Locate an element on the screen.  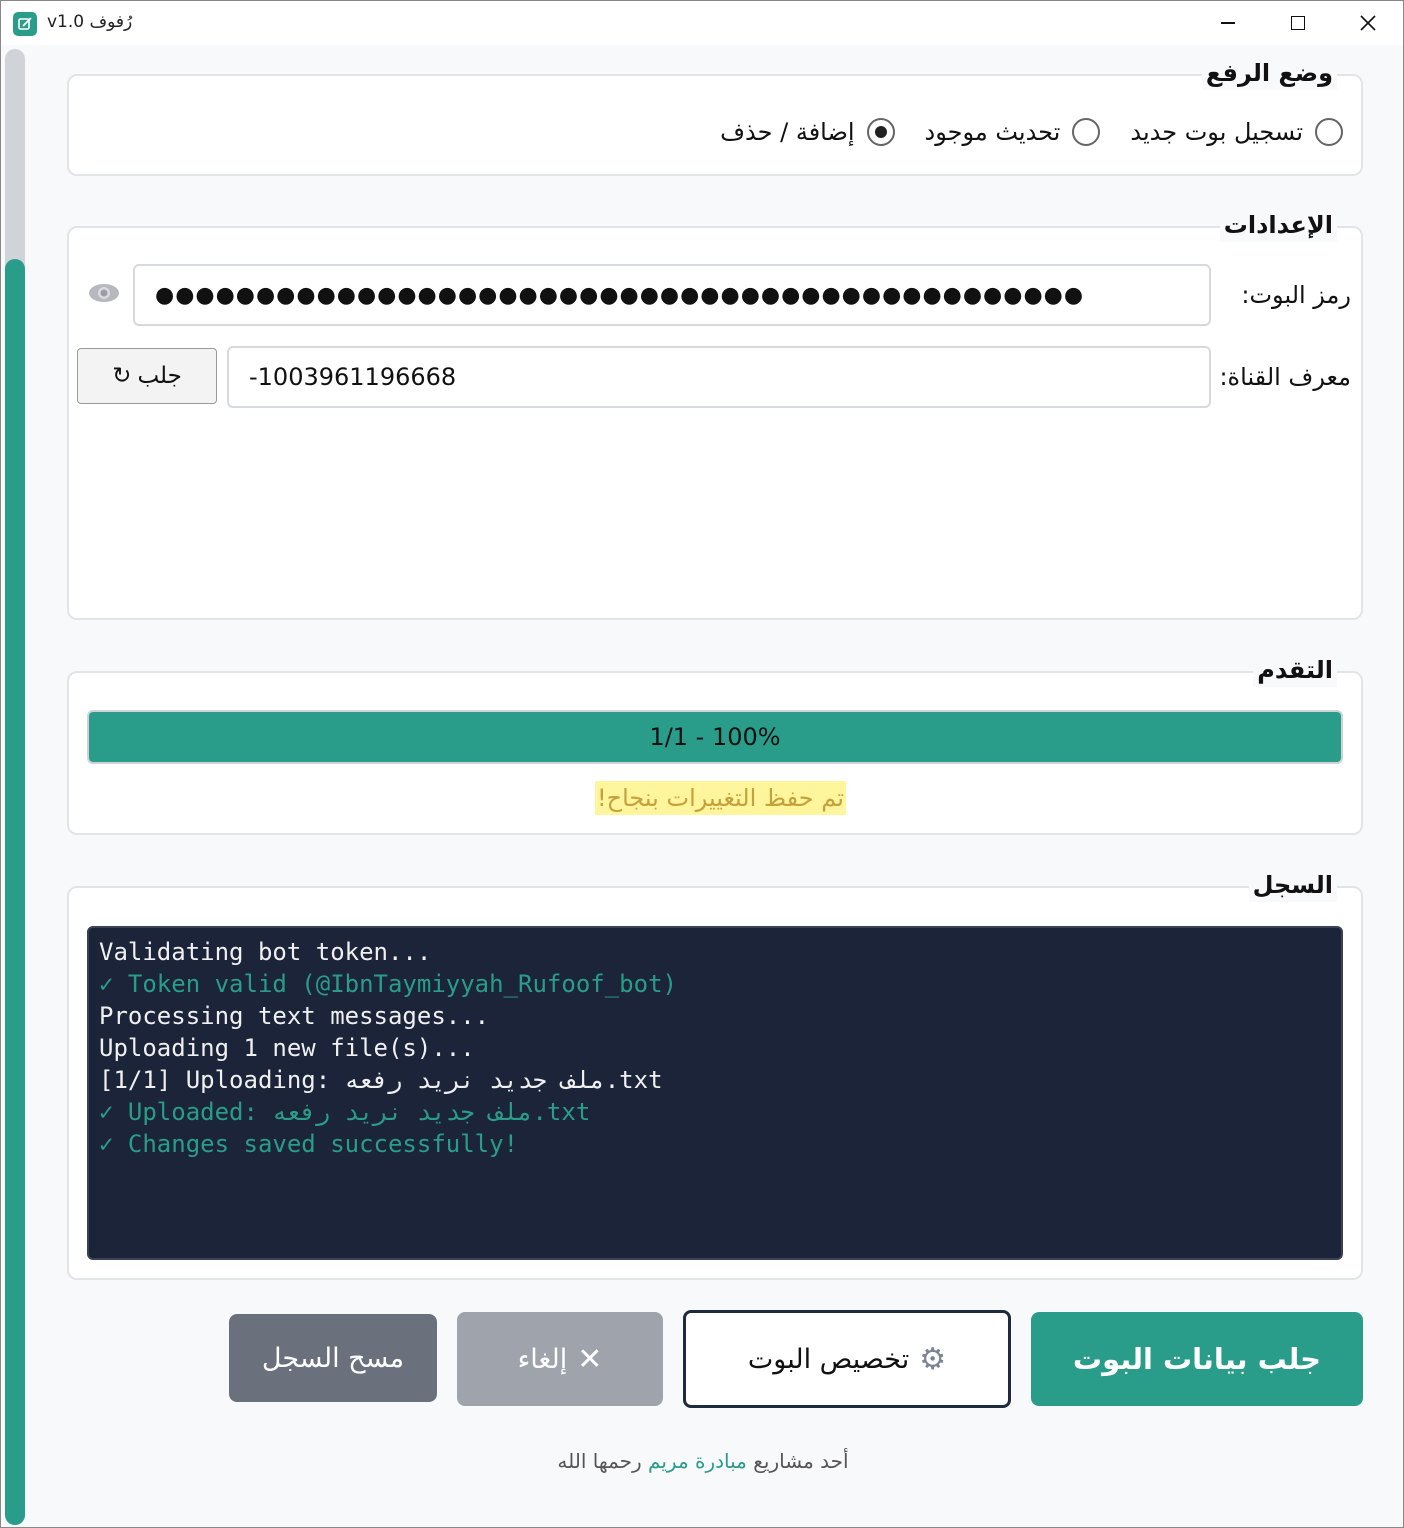
clear-log-button: مسح السجل is located at coordinates (333, 1358).